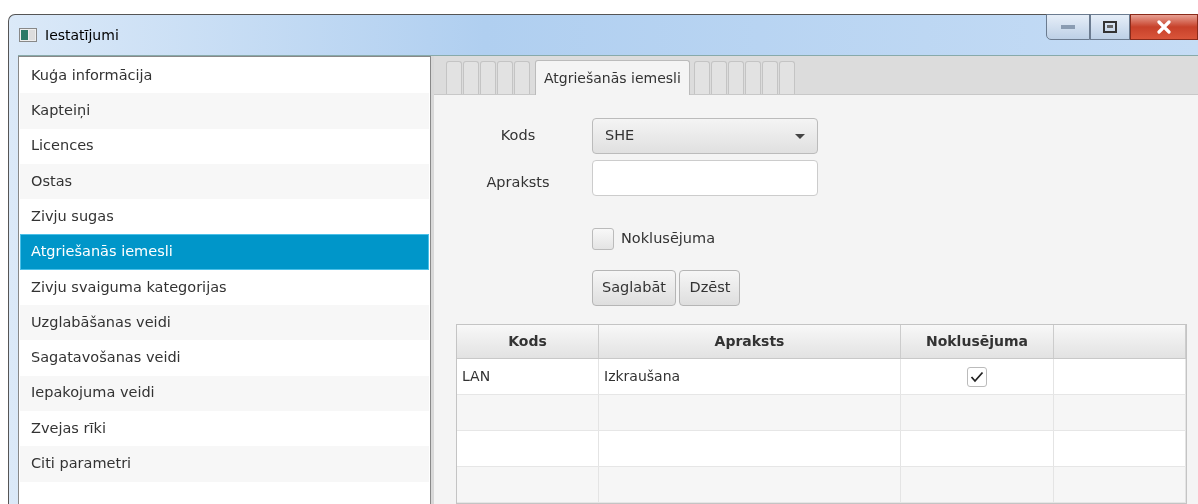 This screenshot has height=504, width=1198. Describe the element at coordinates (705, 178) in the screenshot. I see `description-field` at that location.